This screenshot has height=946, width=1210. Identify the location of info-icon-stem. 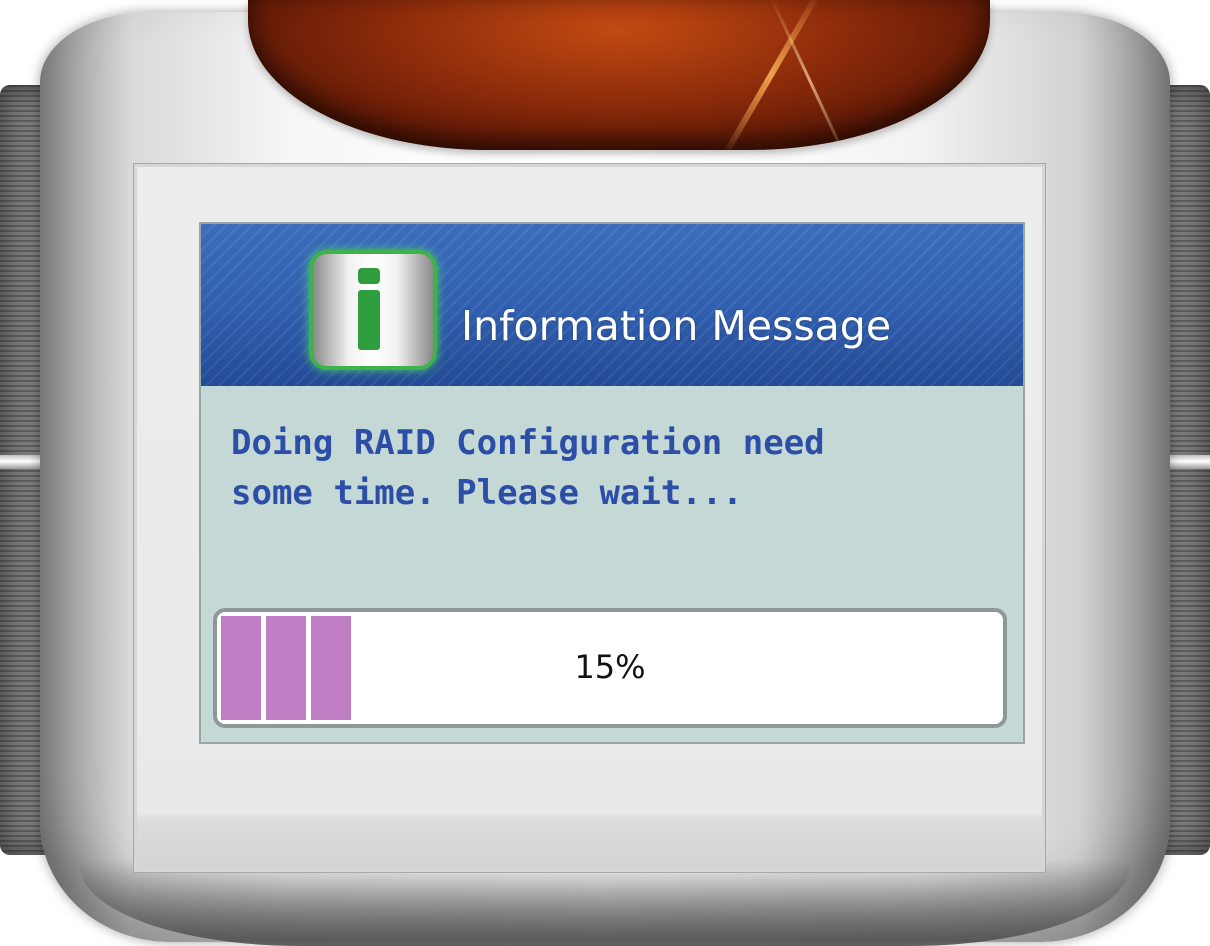
(369, 320).